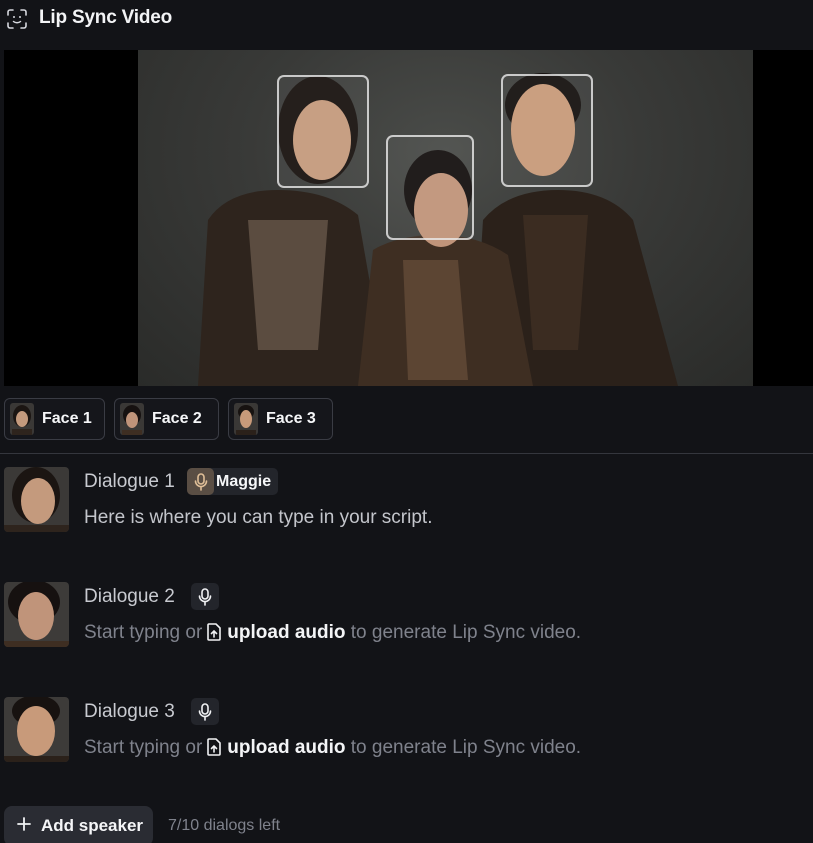  I want to click on face-chip-3: Face 3, so click(280, 419).